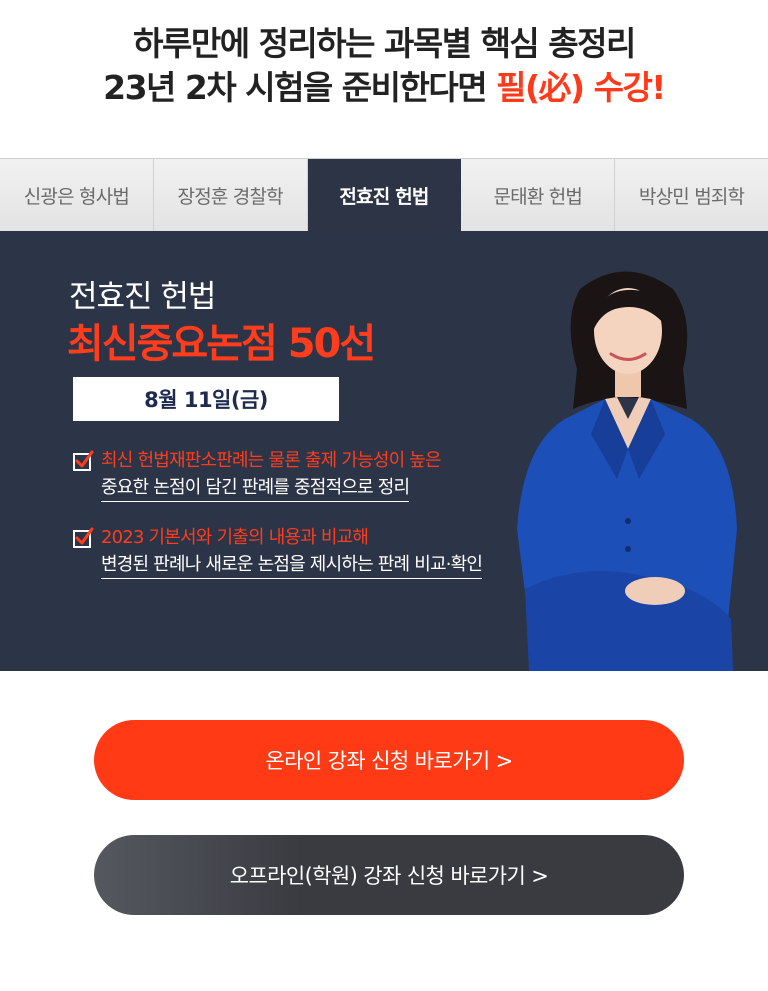 This screenshot has height=991, width=768. What do you see at coordinates (538, 195) in the screenshot?
I see `tab-constitution-moon: 문태환 헌법` at bounding box center [538, 195].